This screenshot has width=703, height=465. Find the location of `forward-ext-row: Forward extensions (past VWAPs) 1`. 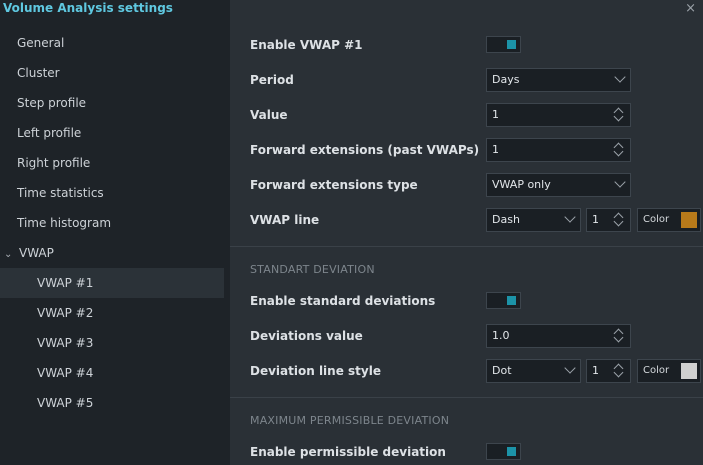

forward-ext-row: Forward extensions (past VWAPs) 1 is located at coordinates (470, 151).